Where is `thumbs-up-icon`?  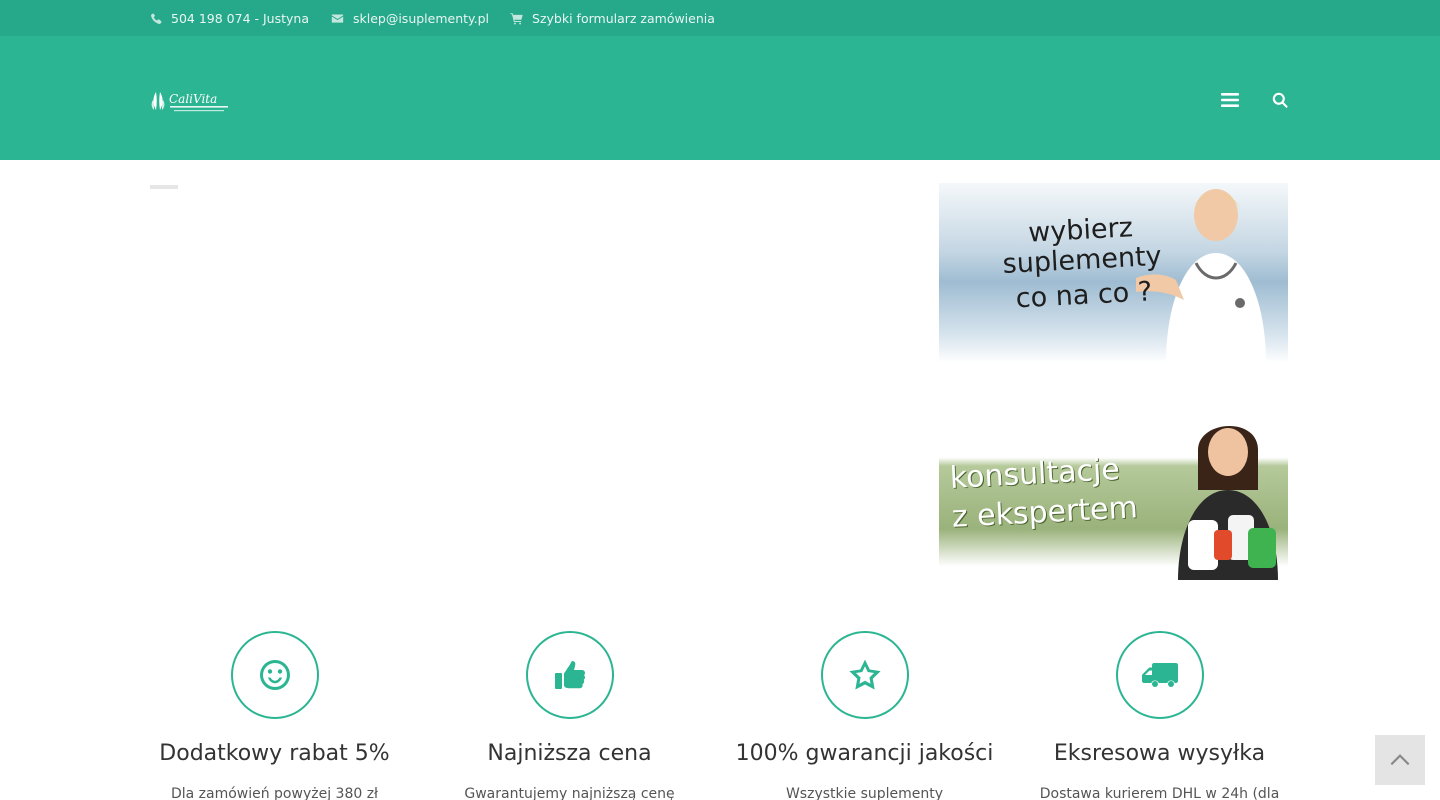
thumbs-up-icon is located at coordinates (569, 675).